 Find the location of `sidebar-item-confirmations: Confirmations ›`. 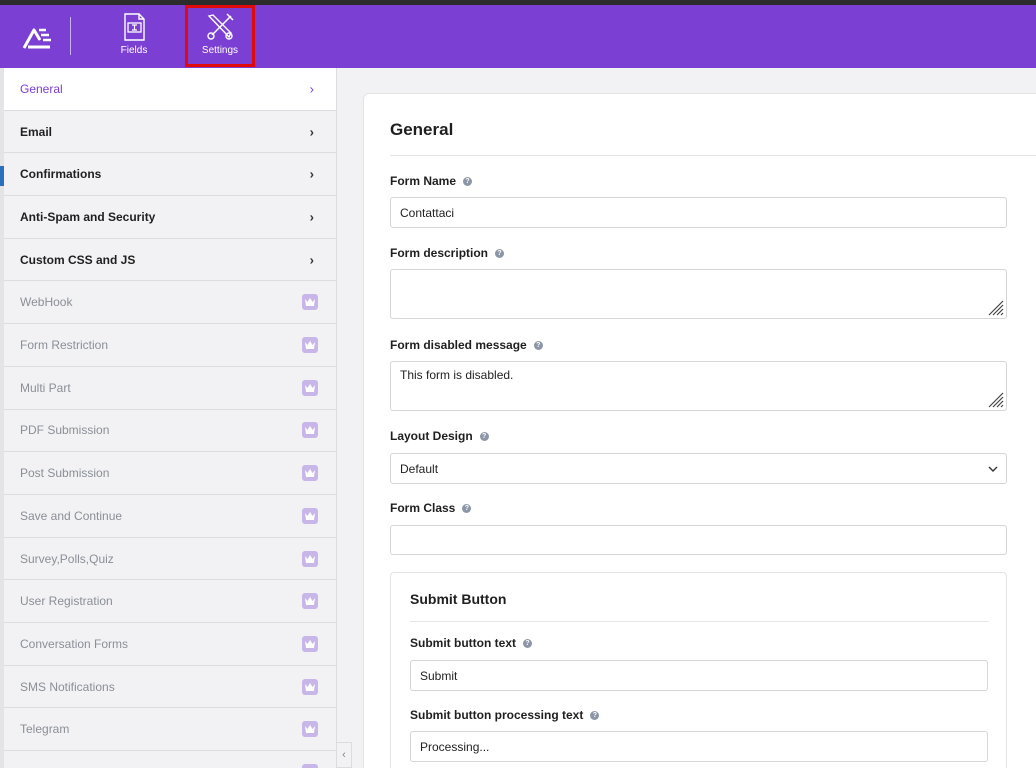

sidebar-item-confirmations: Confirmations › is located at coordinates (170, 175).